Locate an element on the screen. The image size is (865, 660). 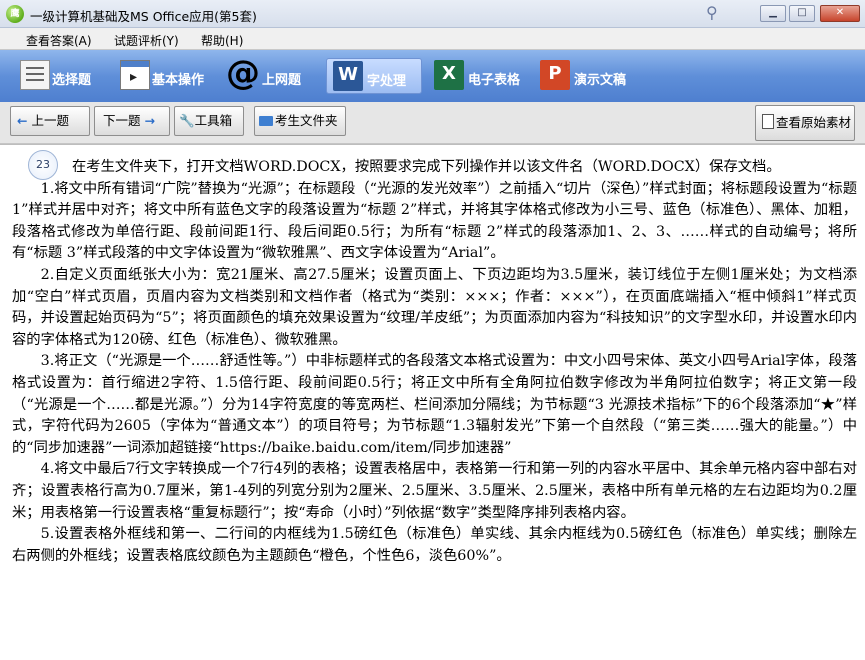
question-type-tabs: 选择题 基本操作 @ 上网题 W 字处理 X 电子表格 P 演示文稿 is located at coordinates (432, 76).